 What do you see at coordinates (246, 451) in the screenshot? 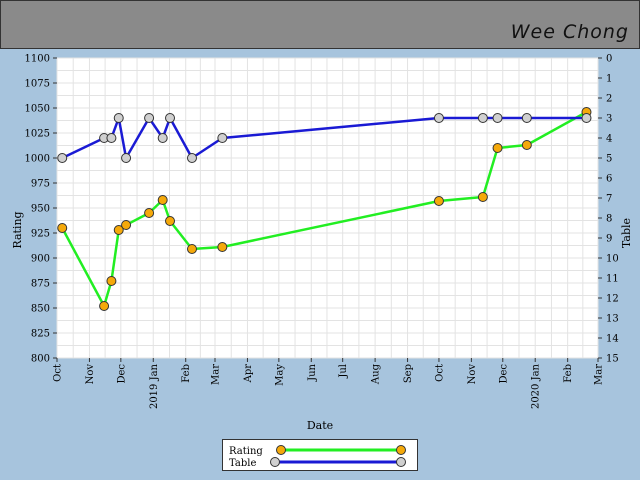
I see `legend-rating-label: Rating` at bounding box center [246, 451].